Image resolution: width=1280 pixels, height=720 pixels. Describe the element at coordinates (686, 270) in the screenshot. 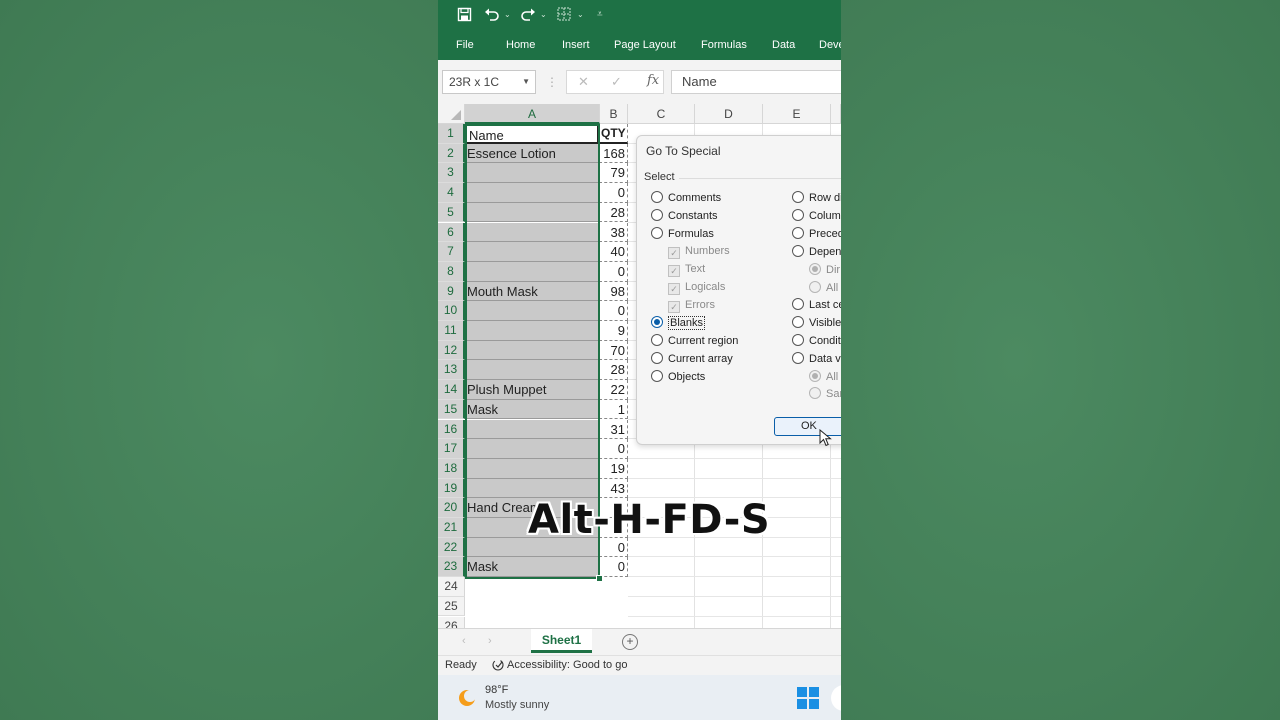

I see `checkbox-text: ✓ Text` at that location.